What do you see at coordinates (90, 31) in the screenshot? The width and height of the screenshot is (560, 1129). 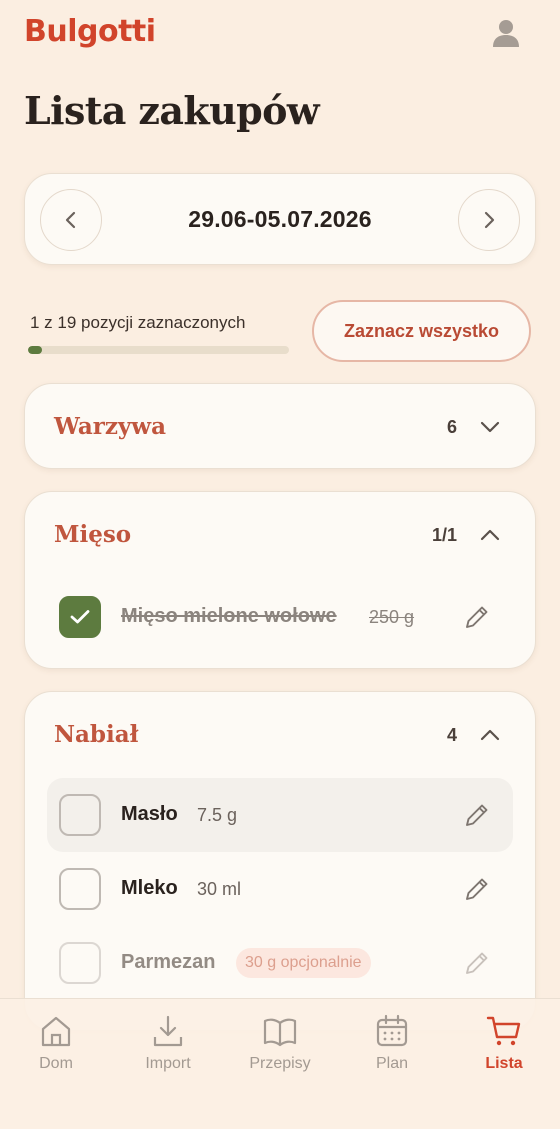 I see `app-logo: Bulgotti` at bounding box center [90, 31].